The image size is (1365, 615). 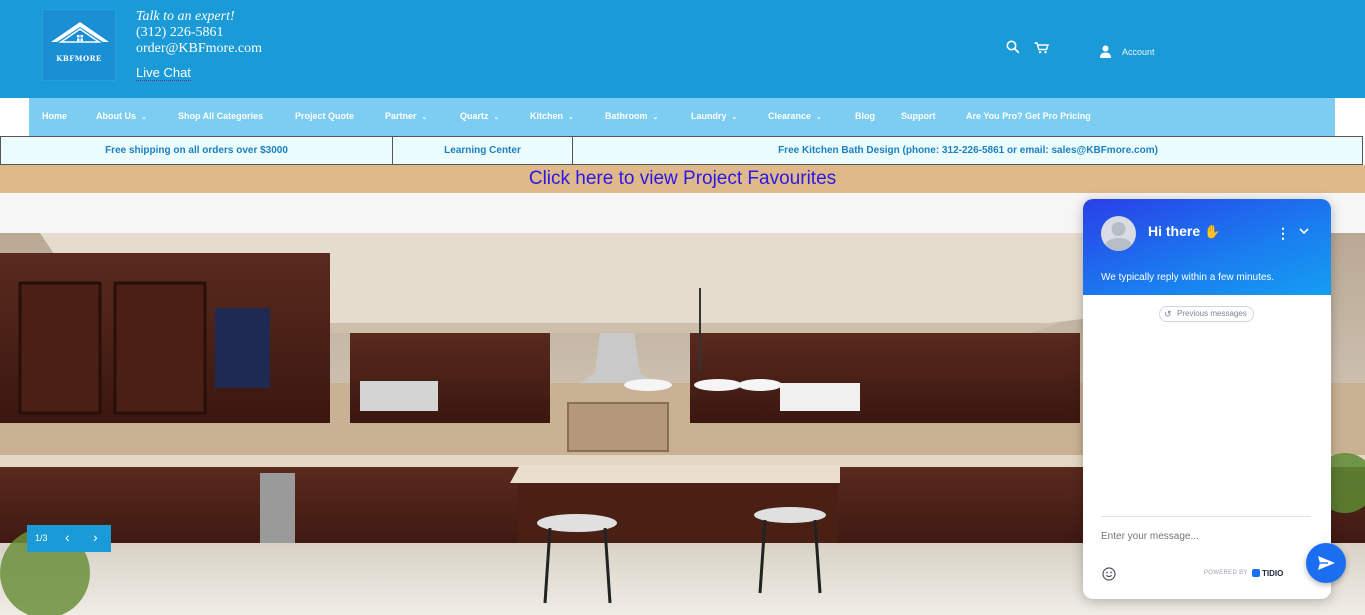 What do you see at coordinates (1267, 573) in the screenshot?
I see `tidio-brand: TIDIO` at bounding box center [1267, 573].